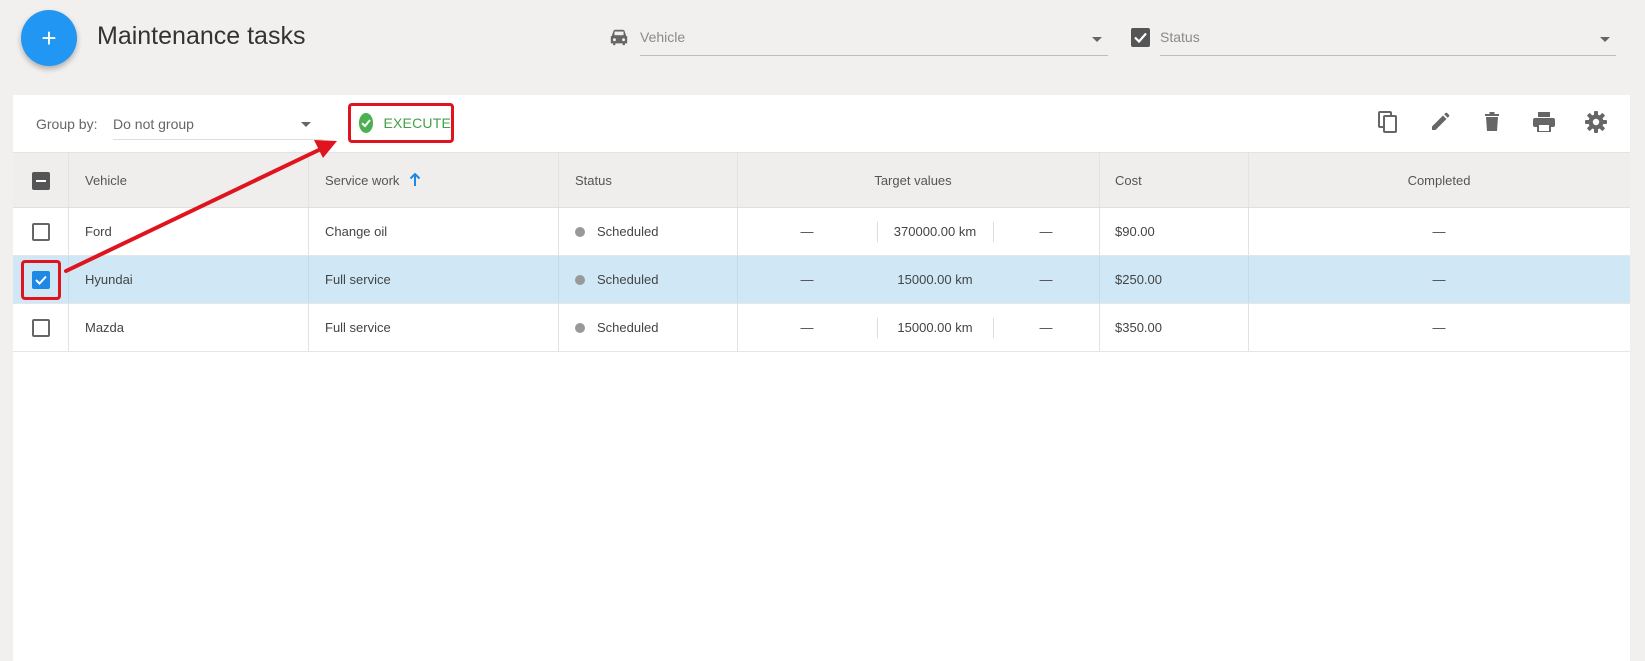  What do you see at coordinates (105, 327) in the screenshot?
I see `vehicle-cell: Mazda` at bounding box center [105, 327].